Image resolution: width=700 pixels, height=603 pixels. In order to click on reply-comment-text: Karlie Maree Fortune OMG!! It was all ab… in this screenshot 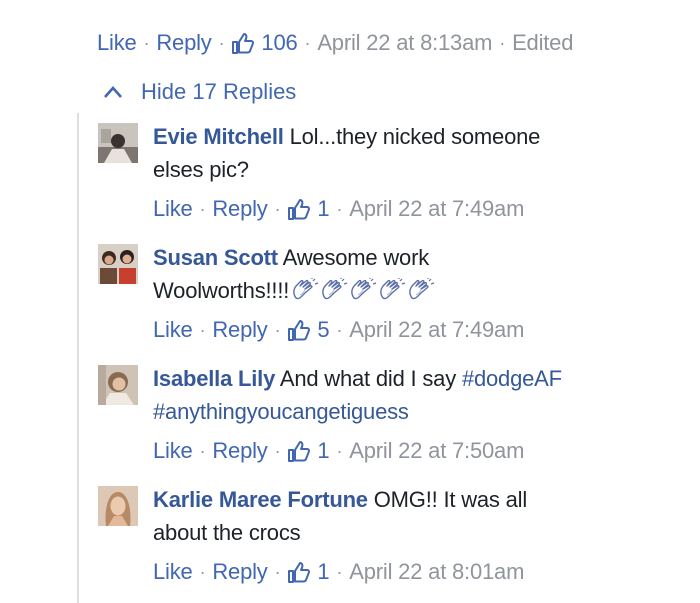, I will do `click(393, 516)`.